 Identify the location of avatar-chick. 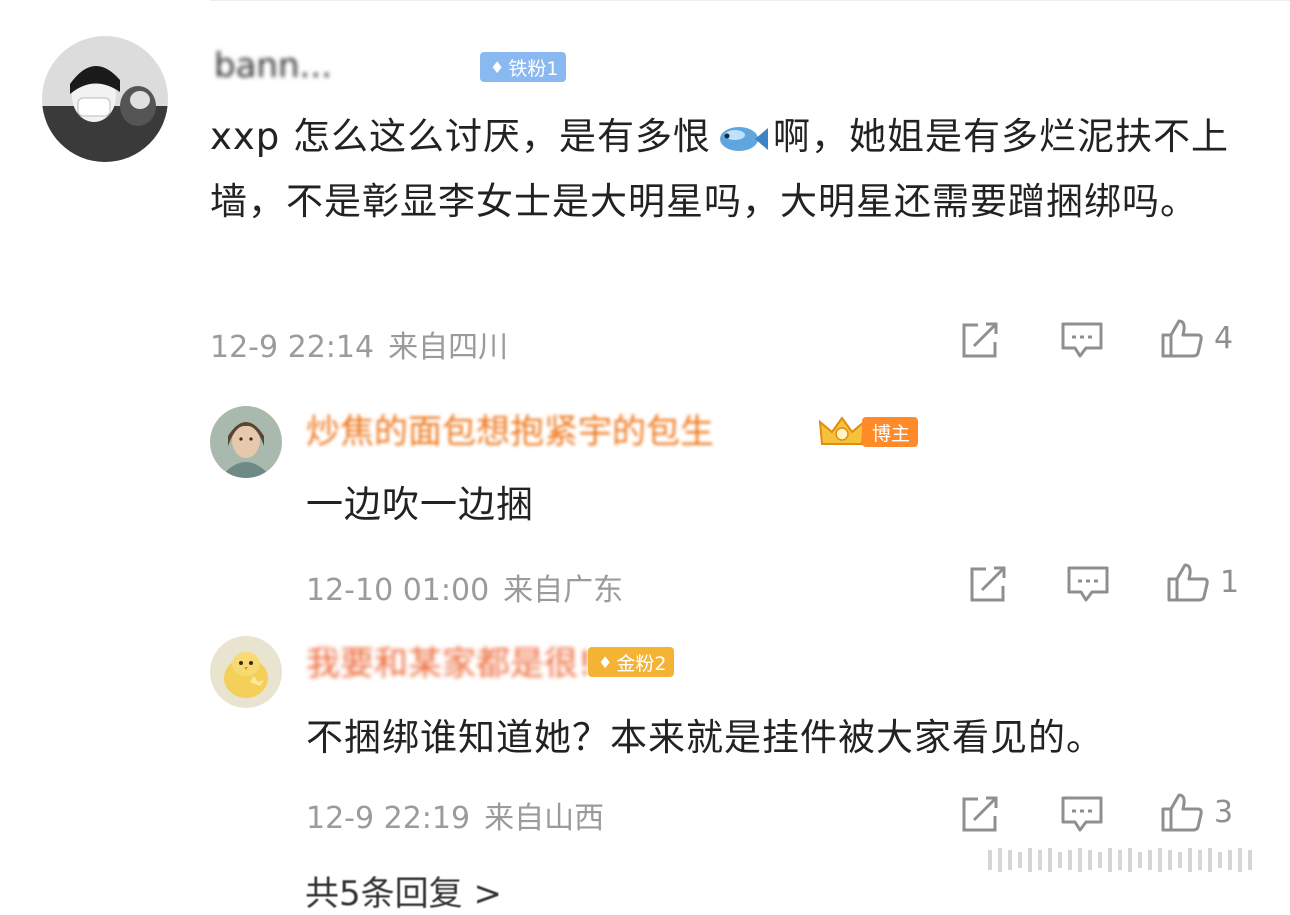
(246, 672).